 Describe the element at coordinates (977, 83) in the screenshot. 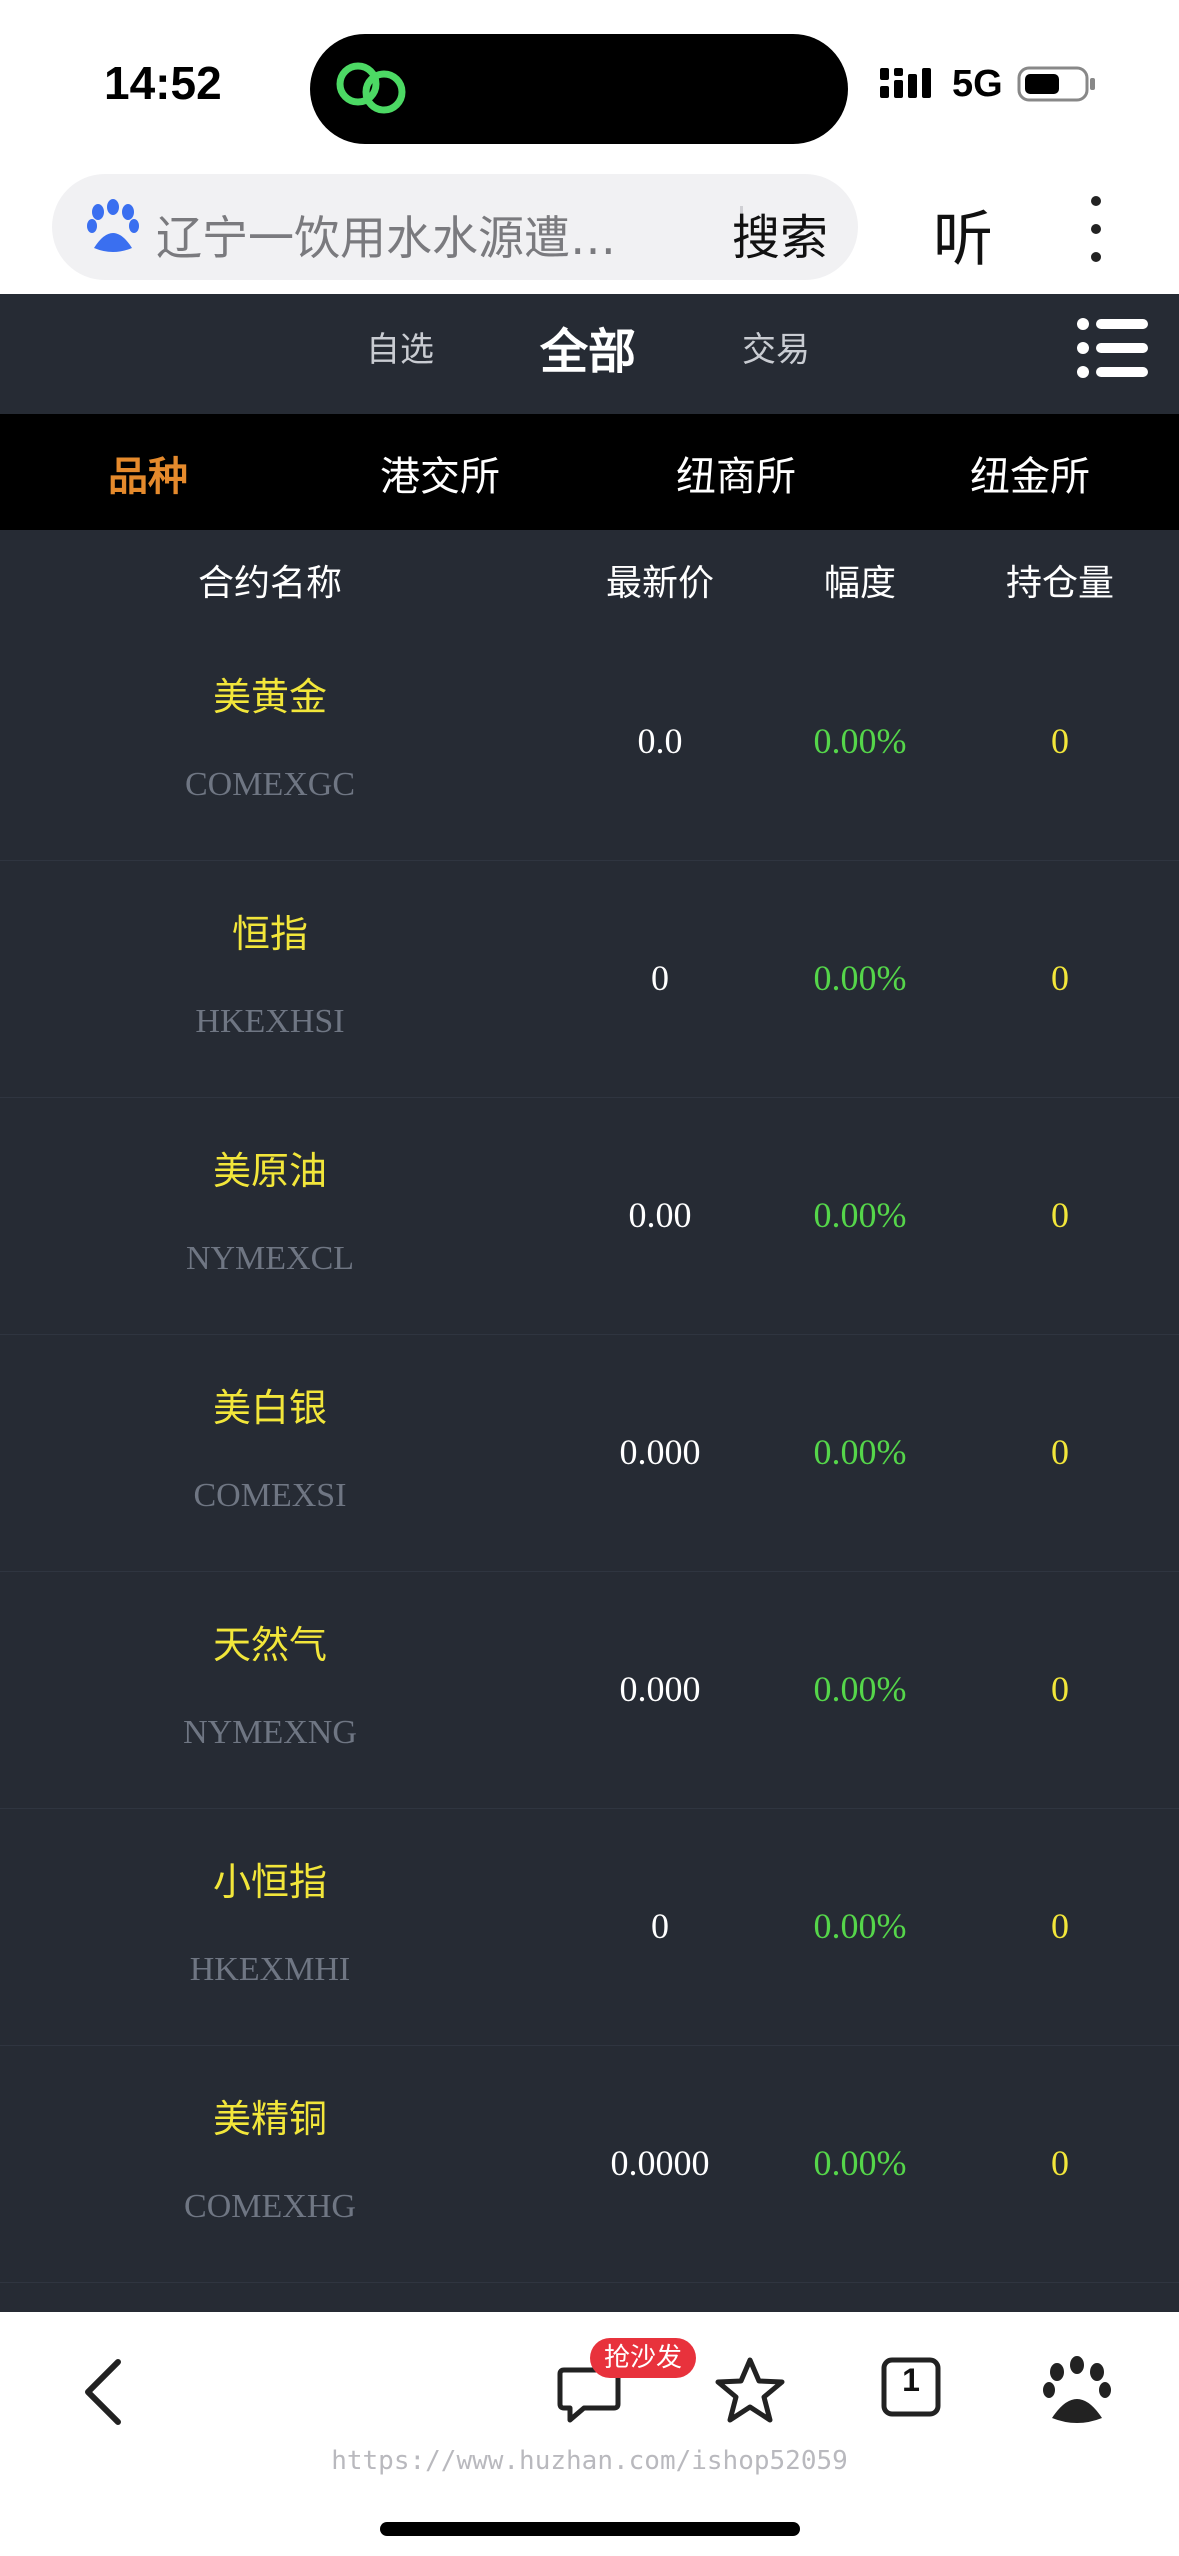

I see `network-label: 5G` at that location.